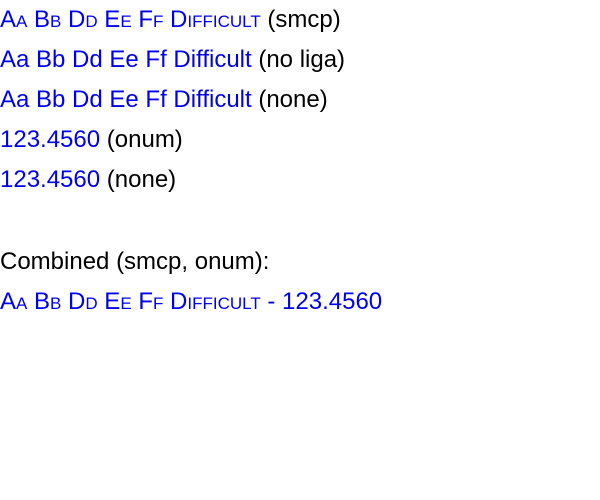 This screenshot has width=600, height=500. Describe the element at coordinates (50, 139) in the screenshot. I see `onum-sample-number: 123.4560` at that location.